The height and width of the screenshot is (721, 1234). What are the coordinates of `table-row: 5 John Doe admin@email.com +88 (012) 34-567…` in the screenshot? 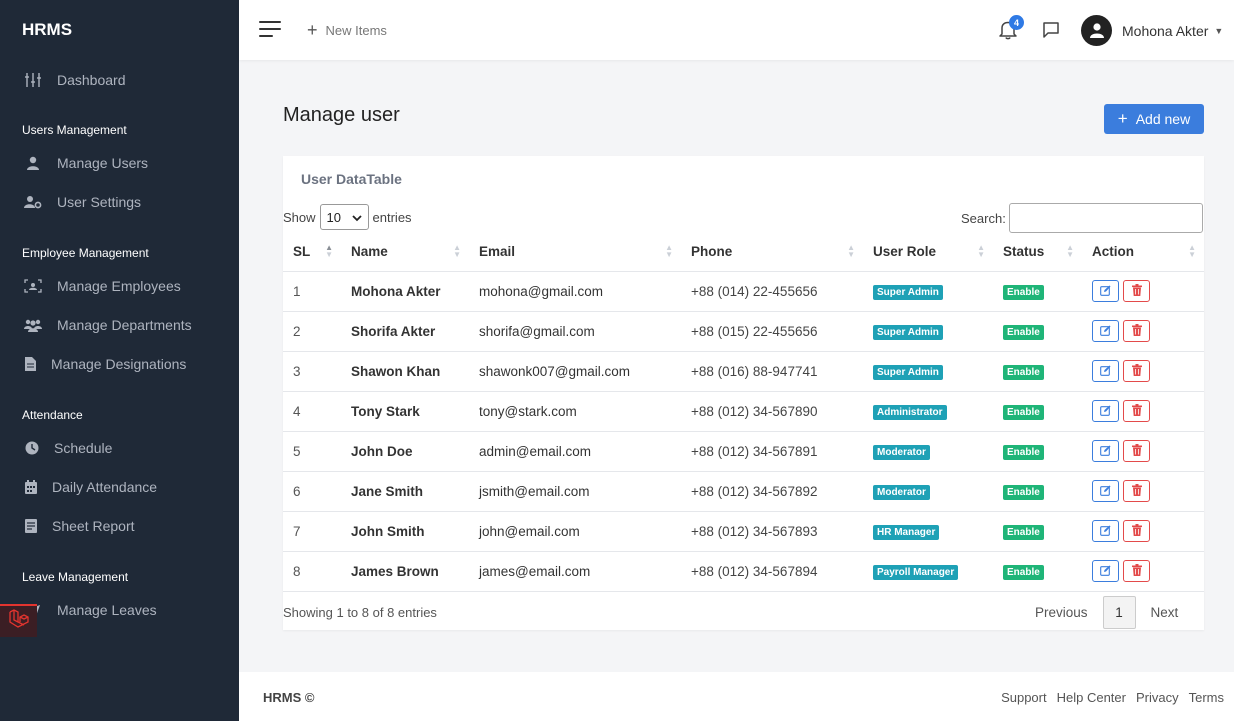 It's located at (743, 451).